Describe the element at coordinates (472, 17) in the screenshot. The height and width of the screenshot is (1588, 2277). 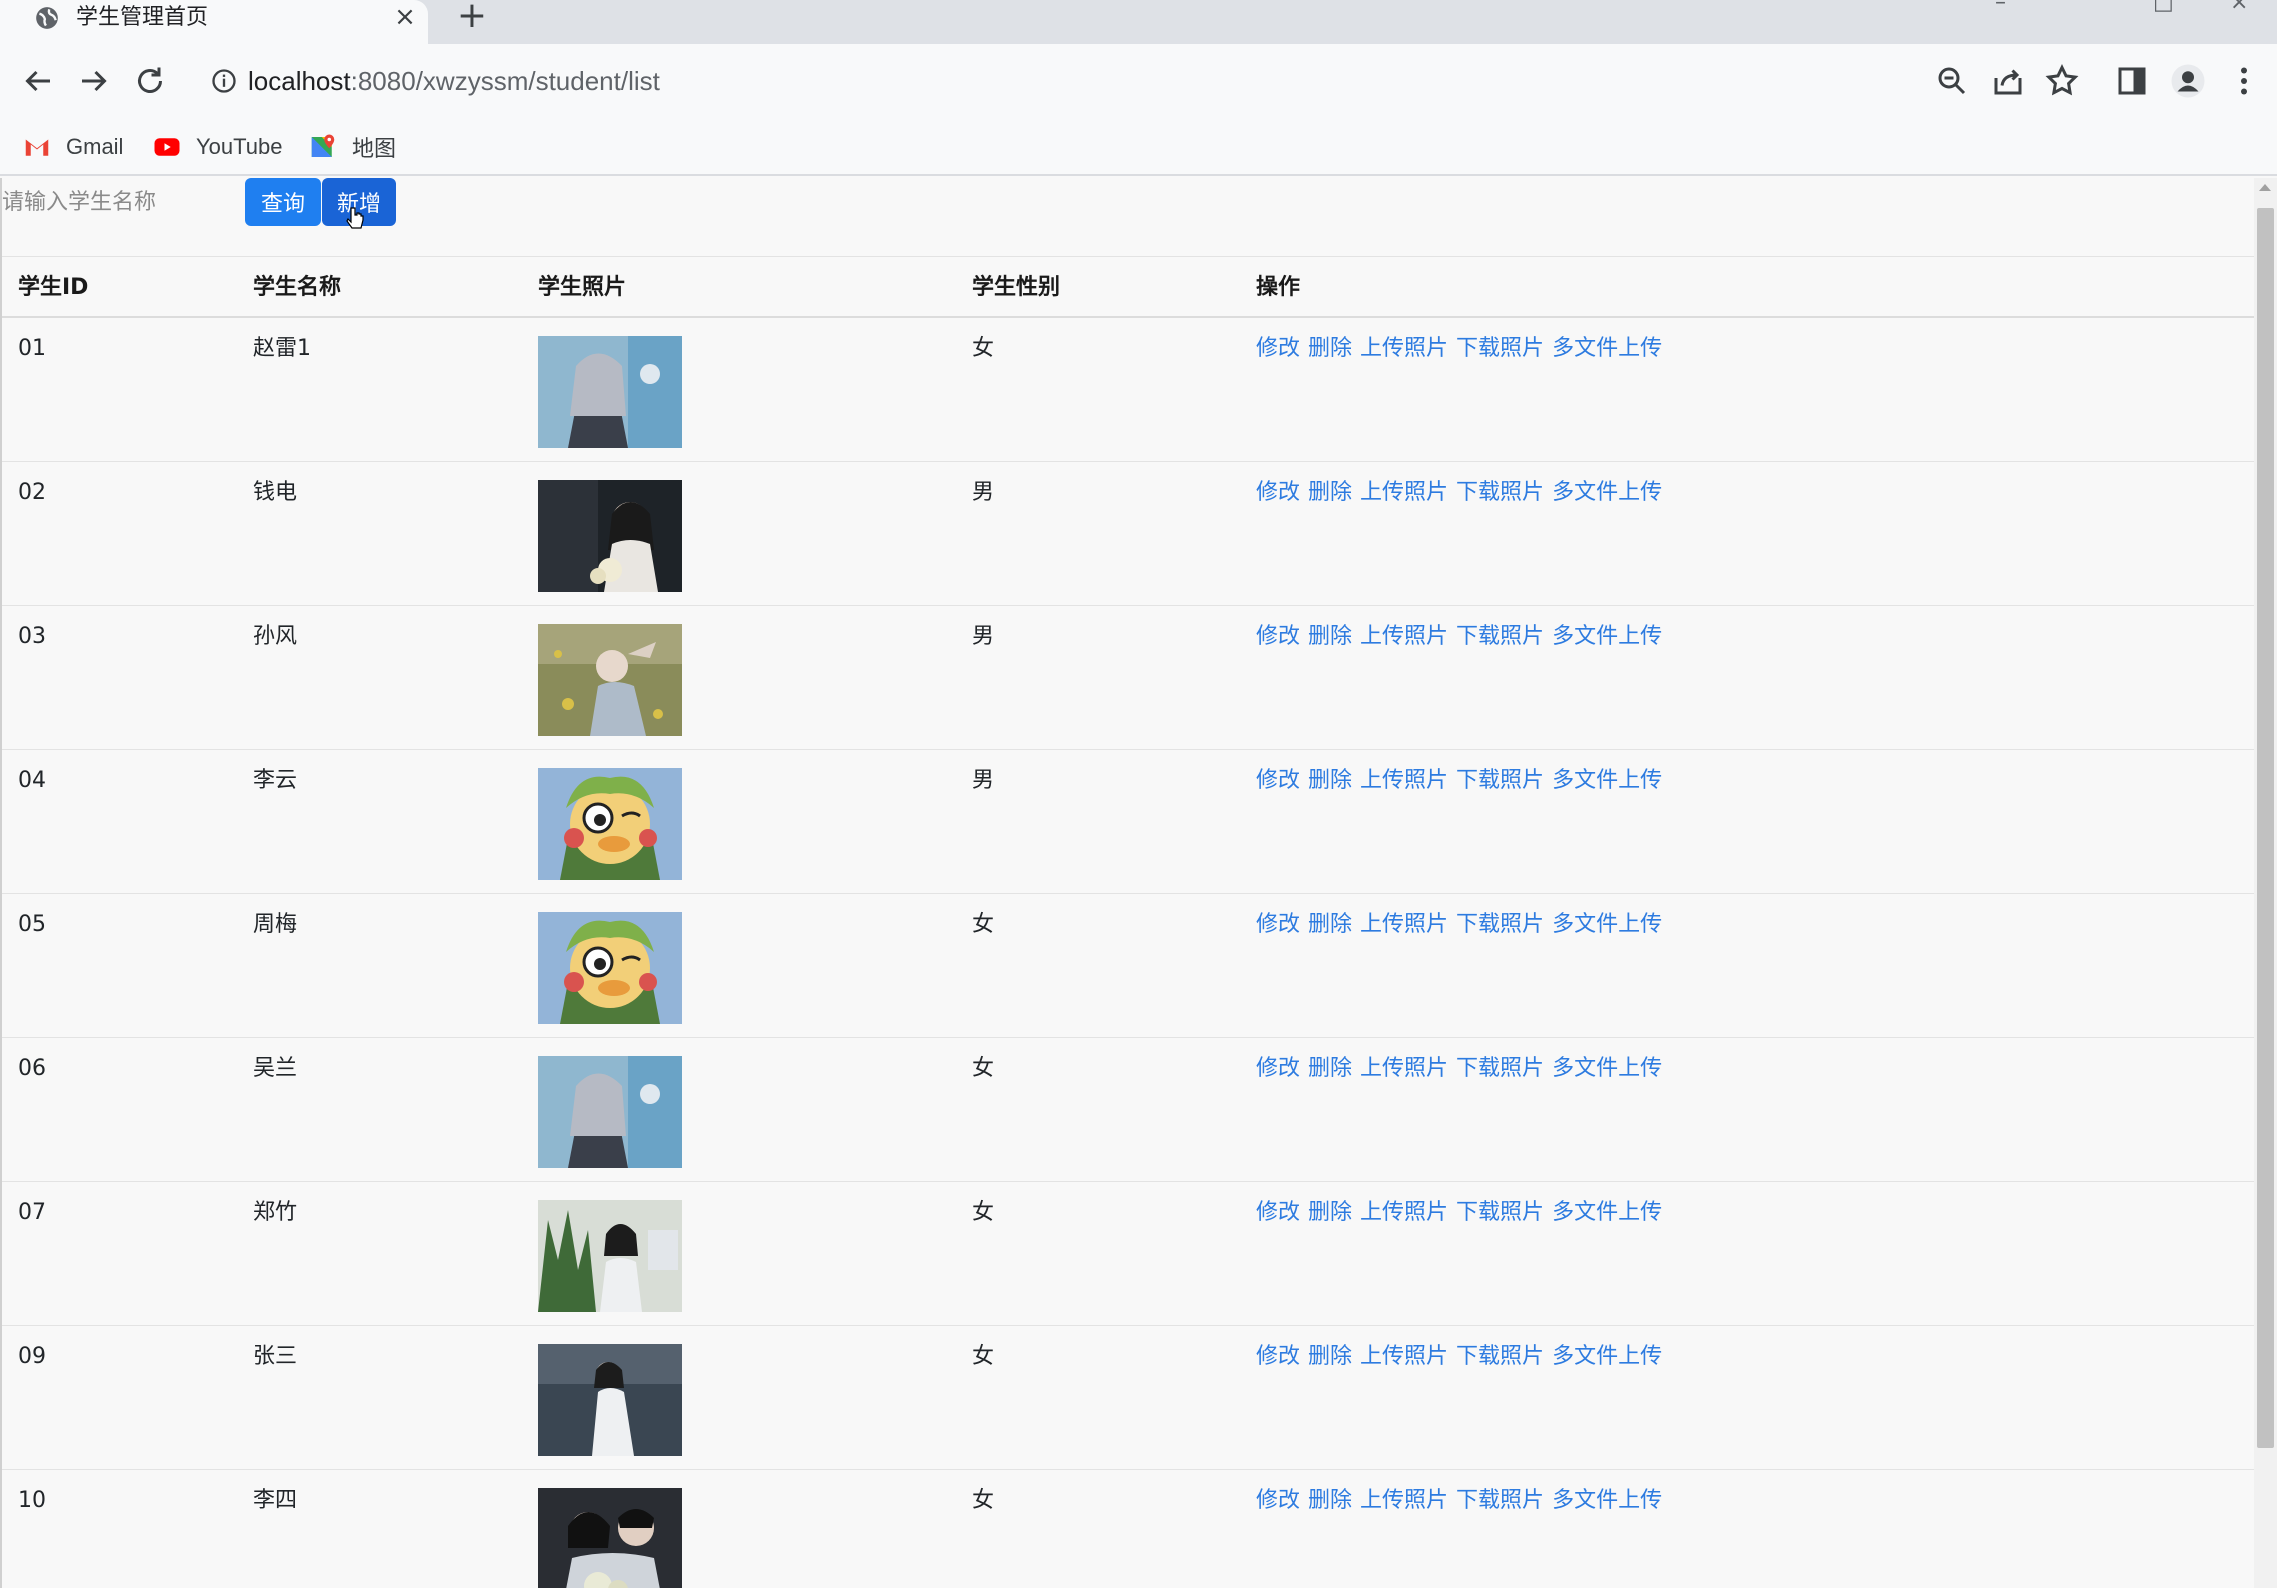
I see `new-tab-icon: +` at that location.